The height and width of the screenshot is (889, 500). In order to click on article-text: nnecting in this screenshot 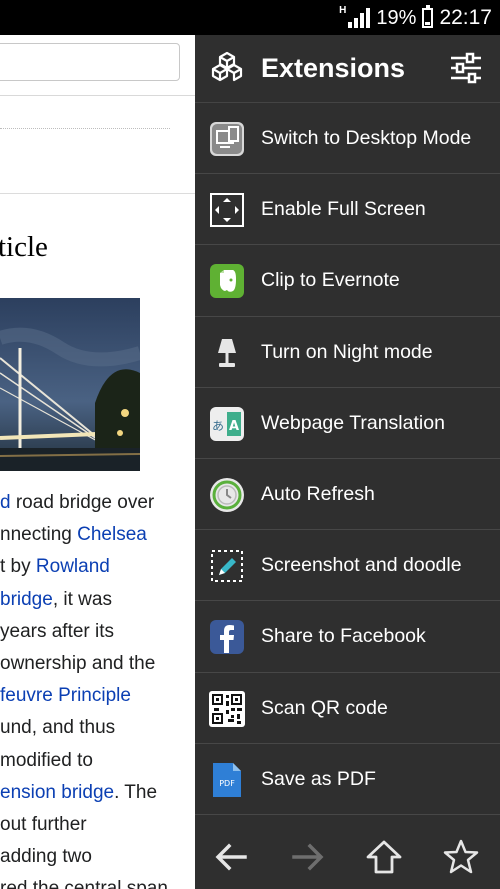, I will do `click(39, 535)`.